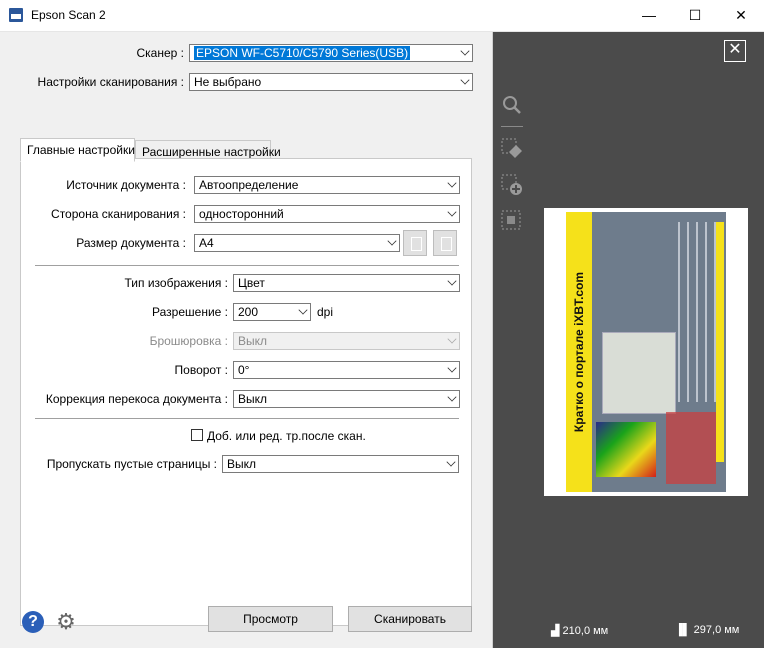  Describe the element at coordinates (555, 631) in the screenshot. I see `width-icon: ▟` at that location.